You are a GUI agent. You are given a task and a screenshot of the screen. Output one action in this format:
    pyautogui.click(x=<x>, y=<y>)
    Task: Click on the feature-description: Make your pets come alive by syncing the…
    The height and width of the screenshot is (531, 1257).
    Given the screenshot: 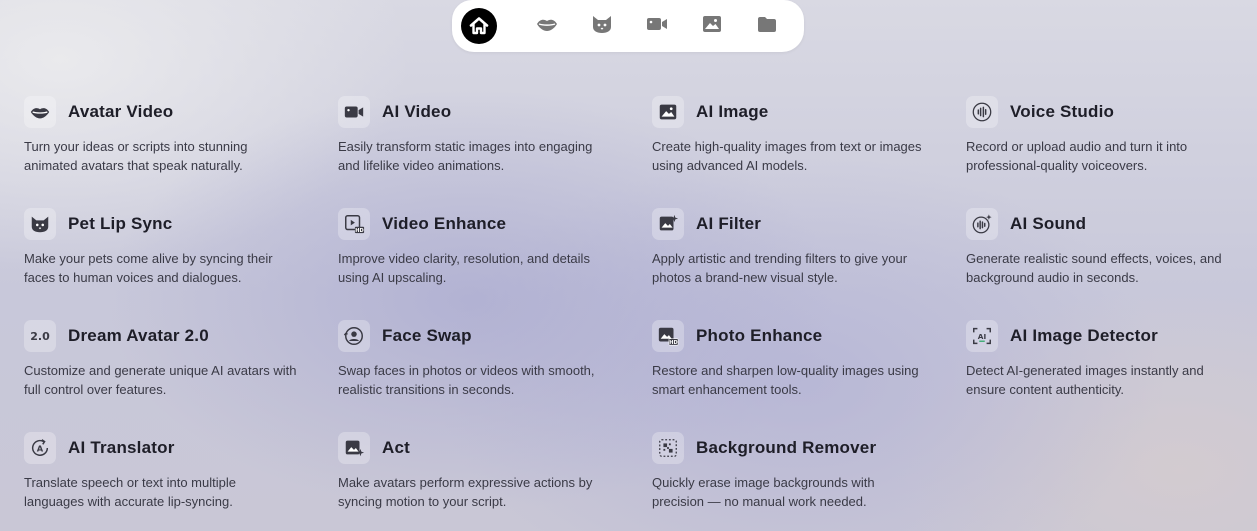 What is the action you would take?
    pyautogui.click(x=148, y=268)
    